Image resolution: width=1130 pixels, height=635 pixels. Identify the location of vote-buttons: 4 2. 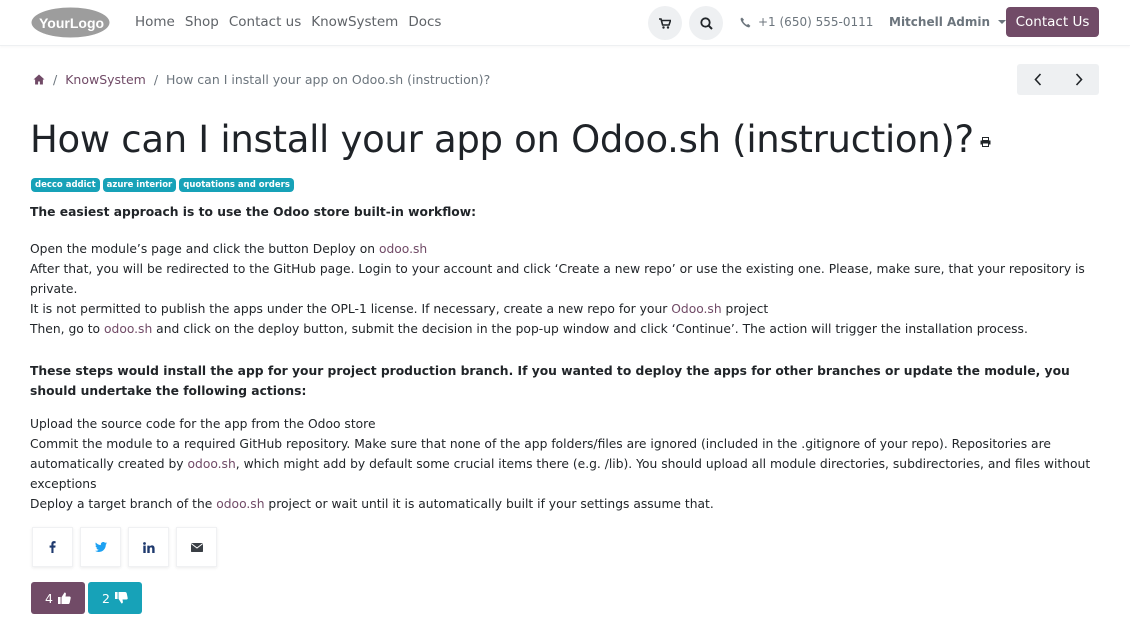
(86, 598).